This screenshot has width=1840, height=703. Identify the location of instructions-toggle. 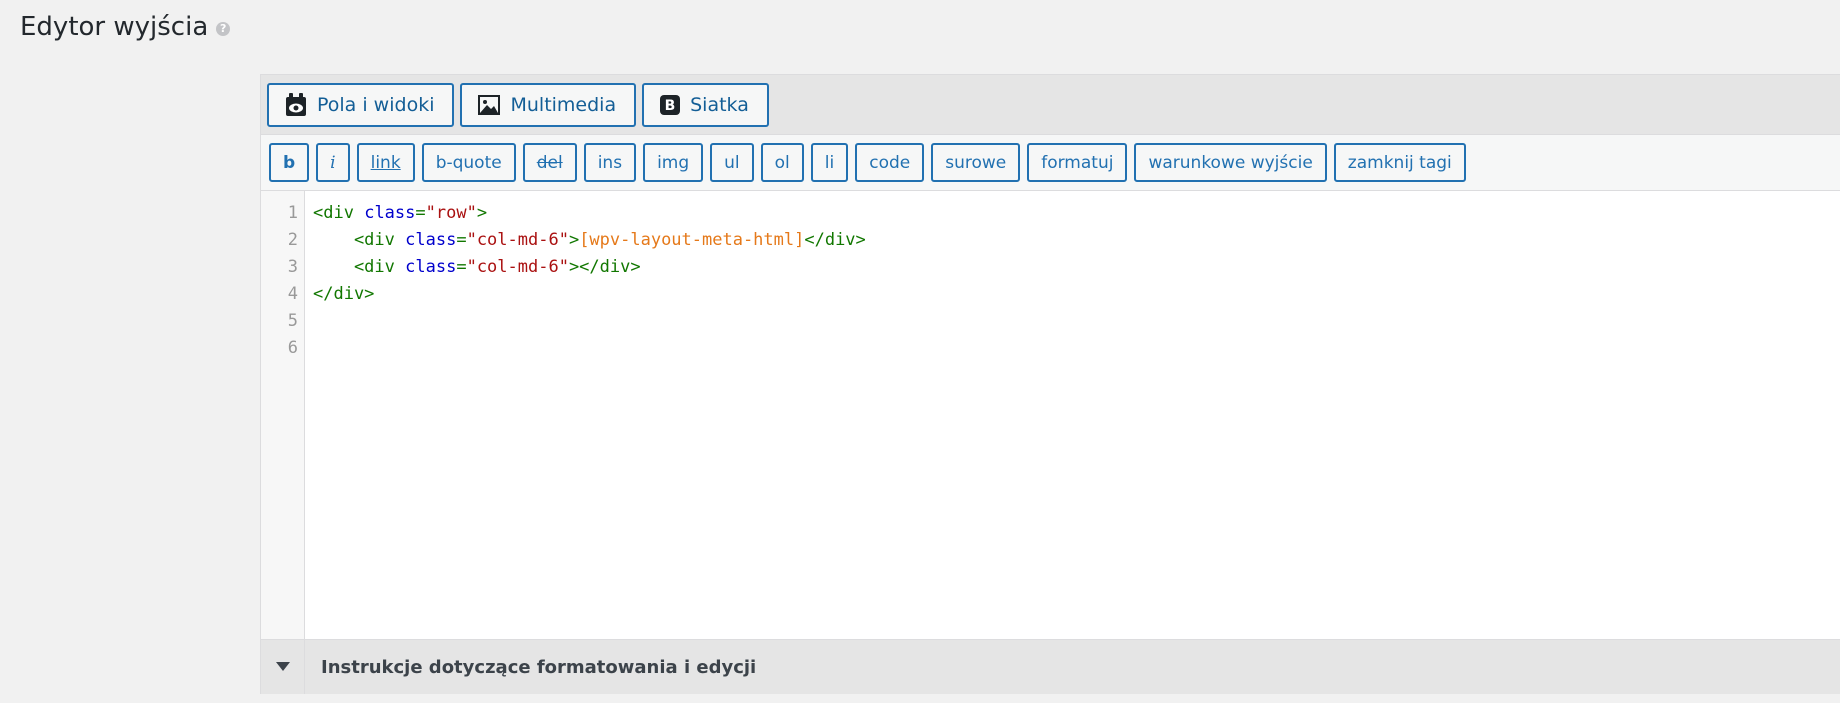
(283, 667).